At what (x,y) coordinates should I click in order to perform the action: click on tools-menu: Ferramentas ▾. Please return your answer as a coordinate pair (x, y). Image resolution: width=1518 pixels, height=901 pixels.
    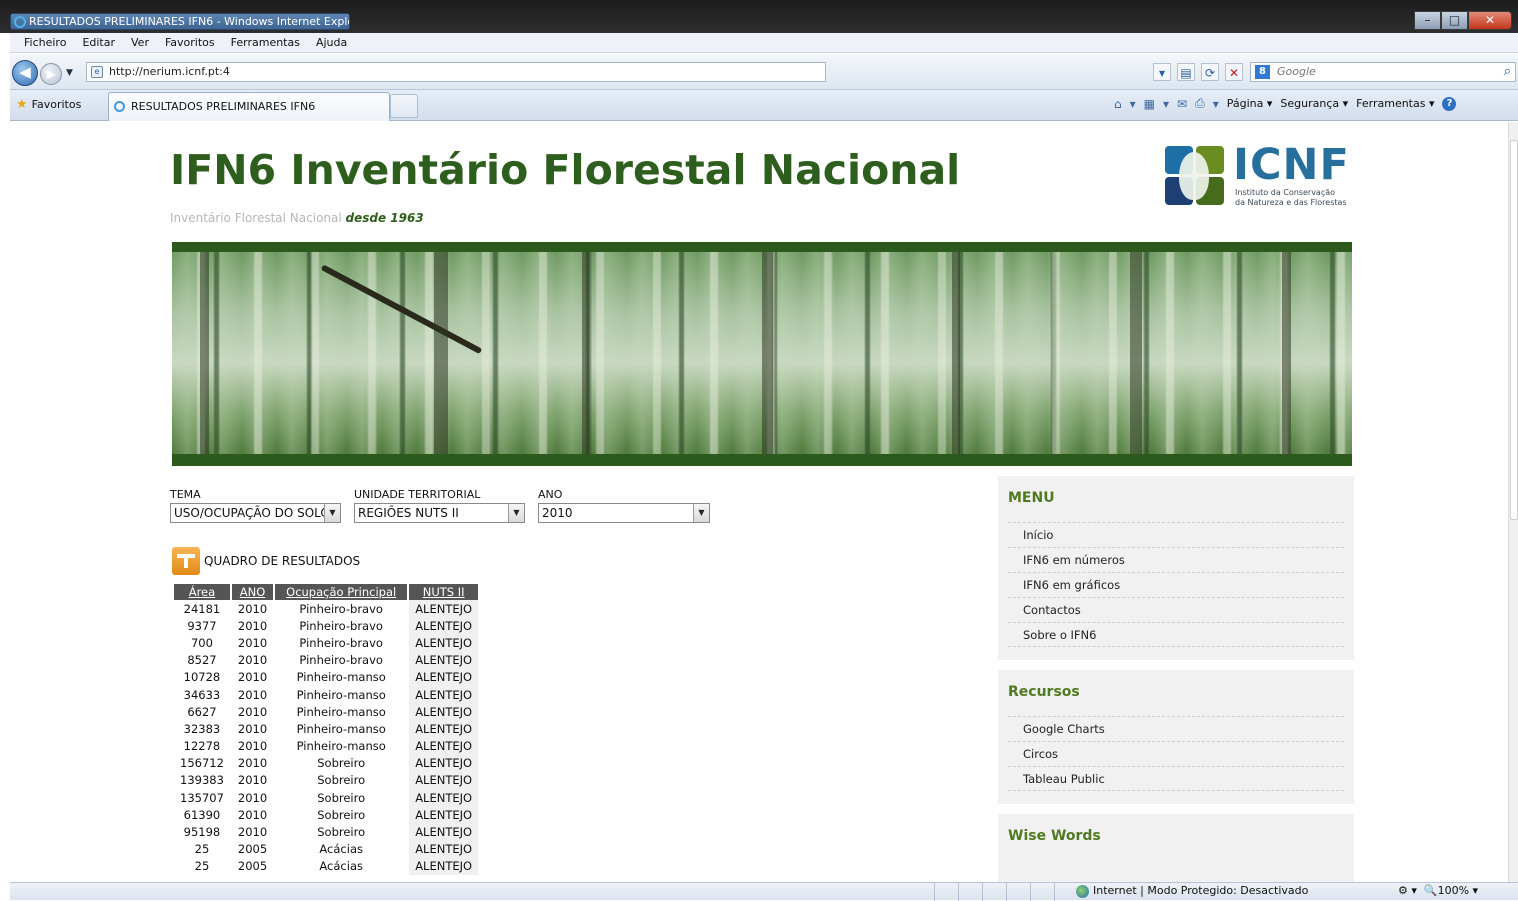
    Looking at the image, I should click on (1395, 103).